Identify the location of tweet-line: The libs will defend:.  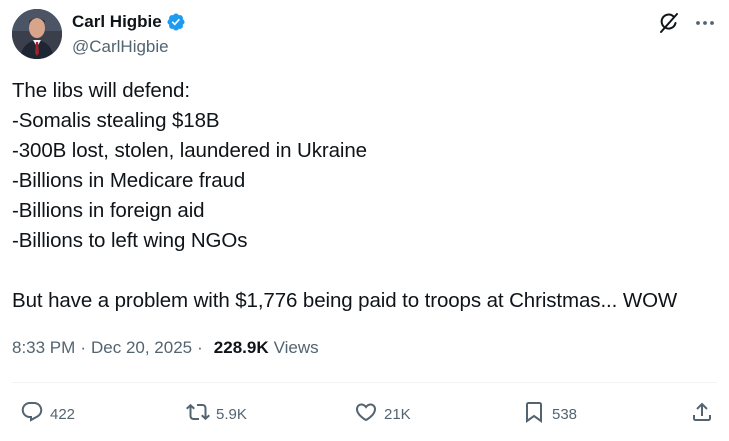
(101, 90).